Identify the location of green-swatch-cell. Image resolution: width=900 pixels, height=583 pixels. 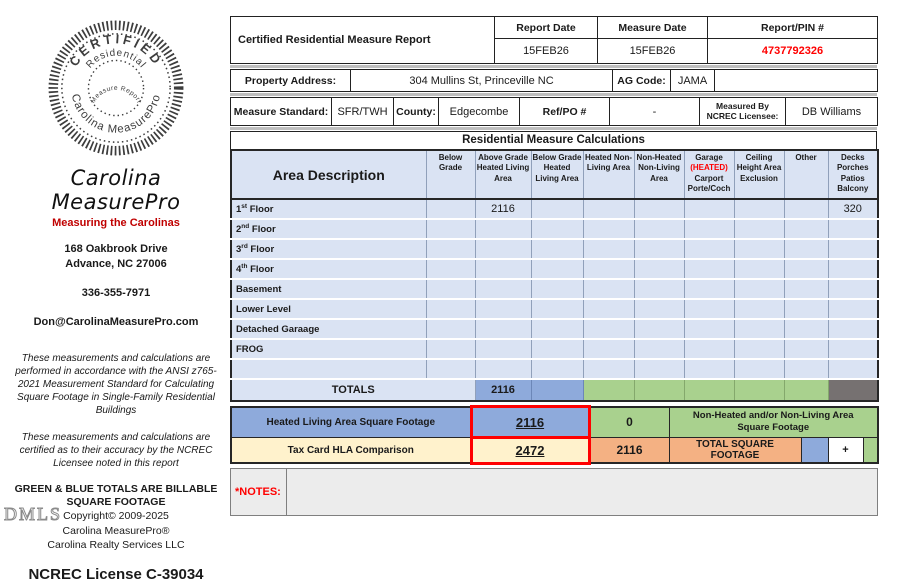
(870, 450).